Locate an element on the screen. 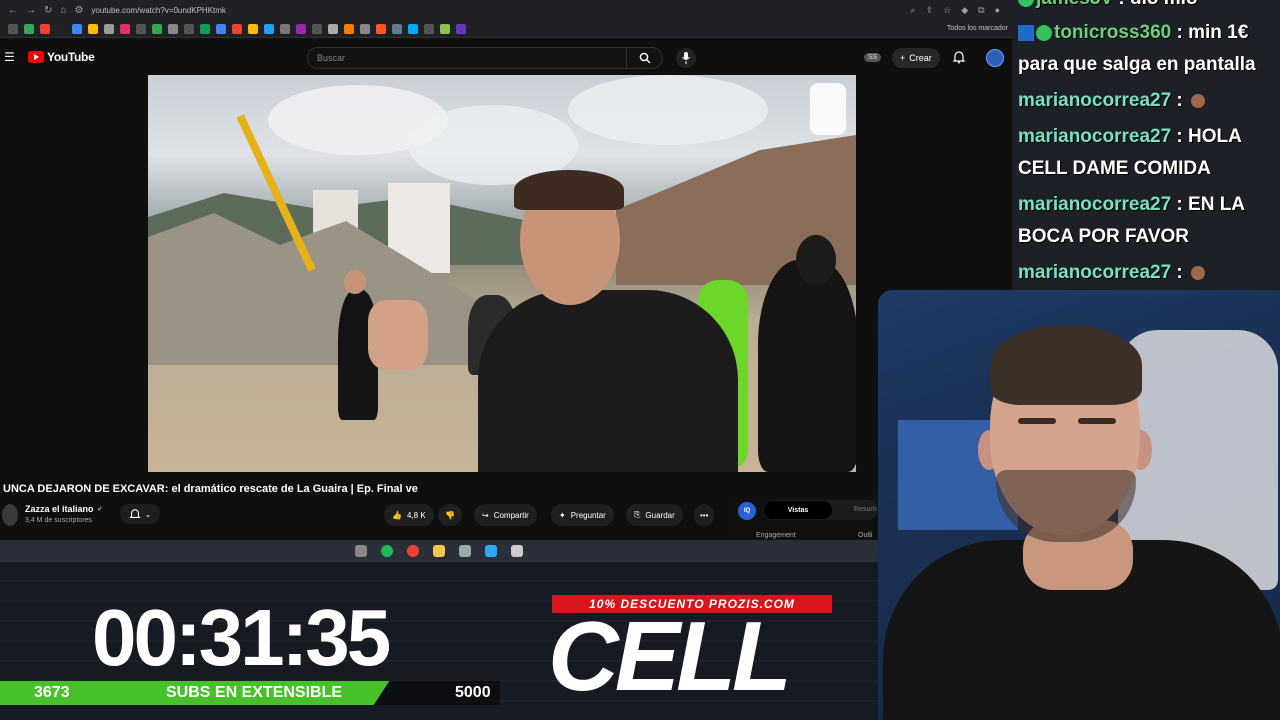 This screenshot has width=1280, height=720. notifications-button is located at coordinates (959, 59).